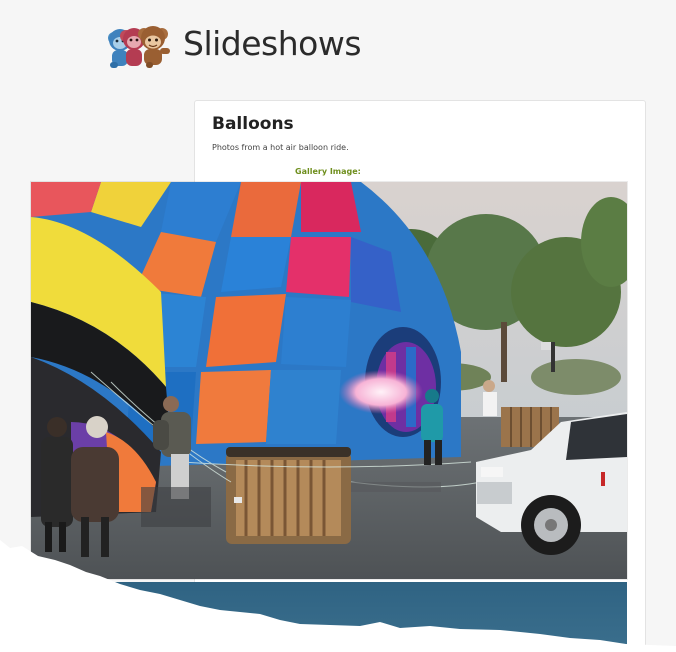 The width and height of the screenshot is (676, 652). Describe the element at coordinates (253, 124) in the screenshot. I see `gallery-title: Balloons` at that location.